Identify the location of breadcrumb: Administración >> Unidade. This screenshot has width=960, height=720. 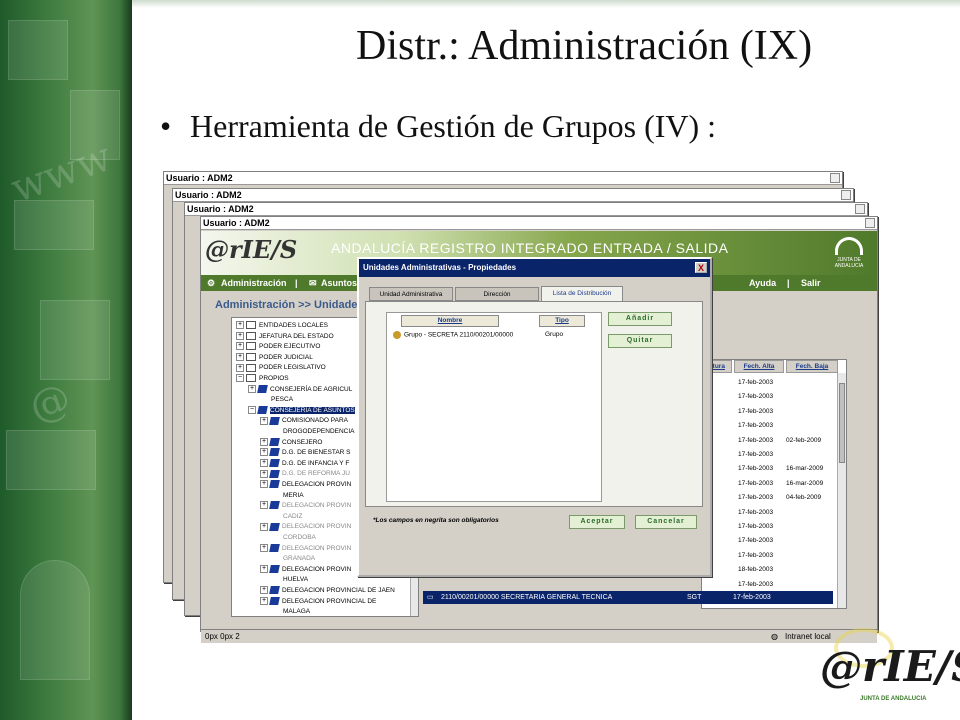
(286, 305).